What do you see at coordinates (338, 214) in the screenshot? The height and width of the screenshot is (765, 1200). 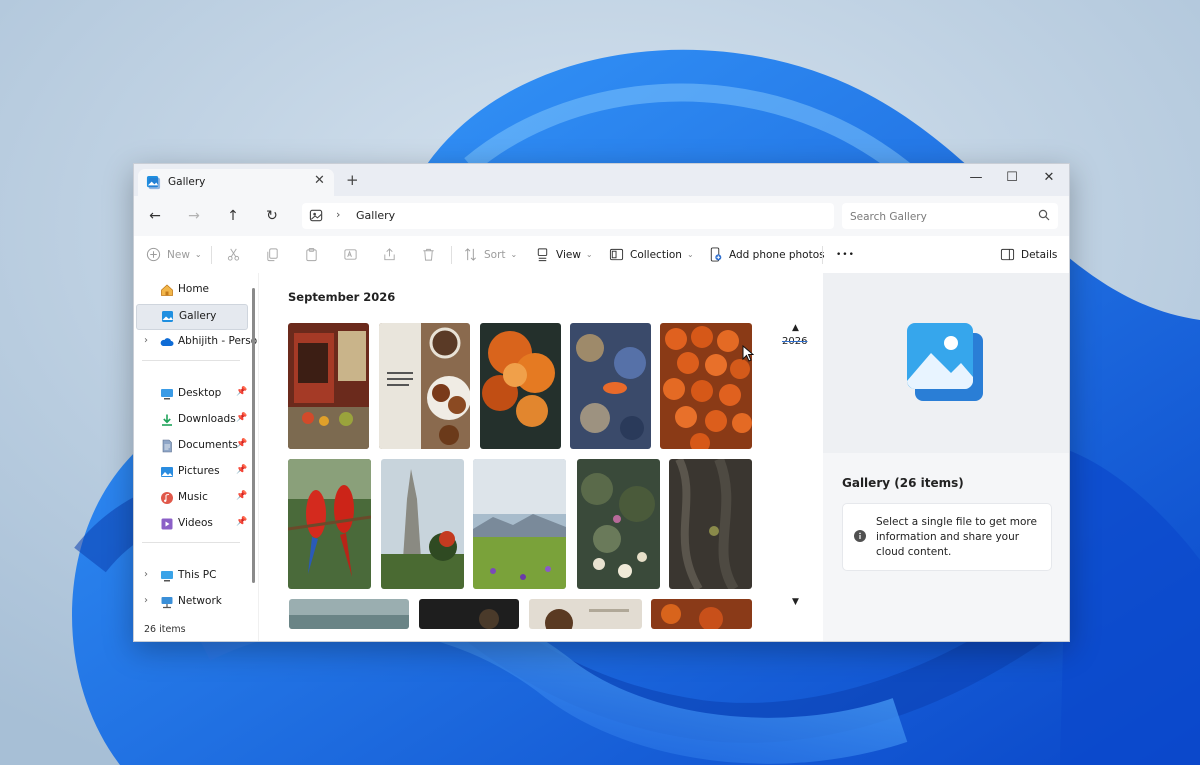 I see `breadcrumb-chevron-icon: ›` at bounding box center [338, 214].